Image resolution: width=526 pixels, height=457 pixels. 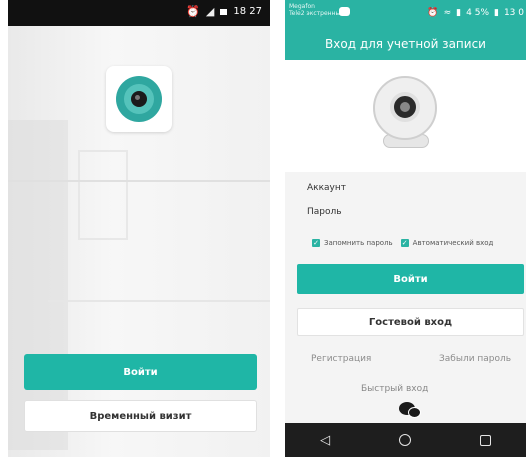 What do you see at coordinates (316, 243) in the screenshot?
I see `remember-password-checkbox: ✓` at bounding box center [316, 243].